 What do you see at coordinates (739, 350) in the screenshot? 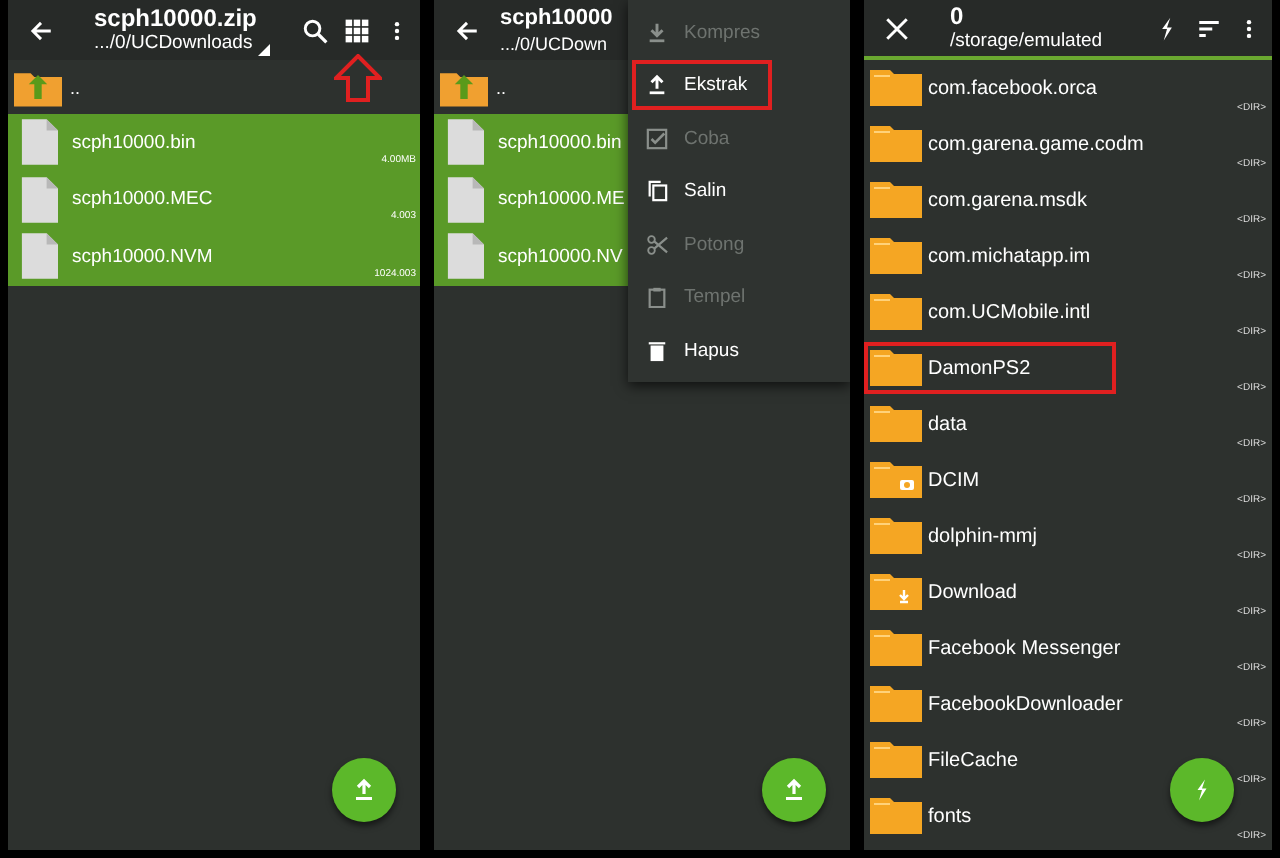
I see `menu-item: Hapus` at bounding box center [739, 350].